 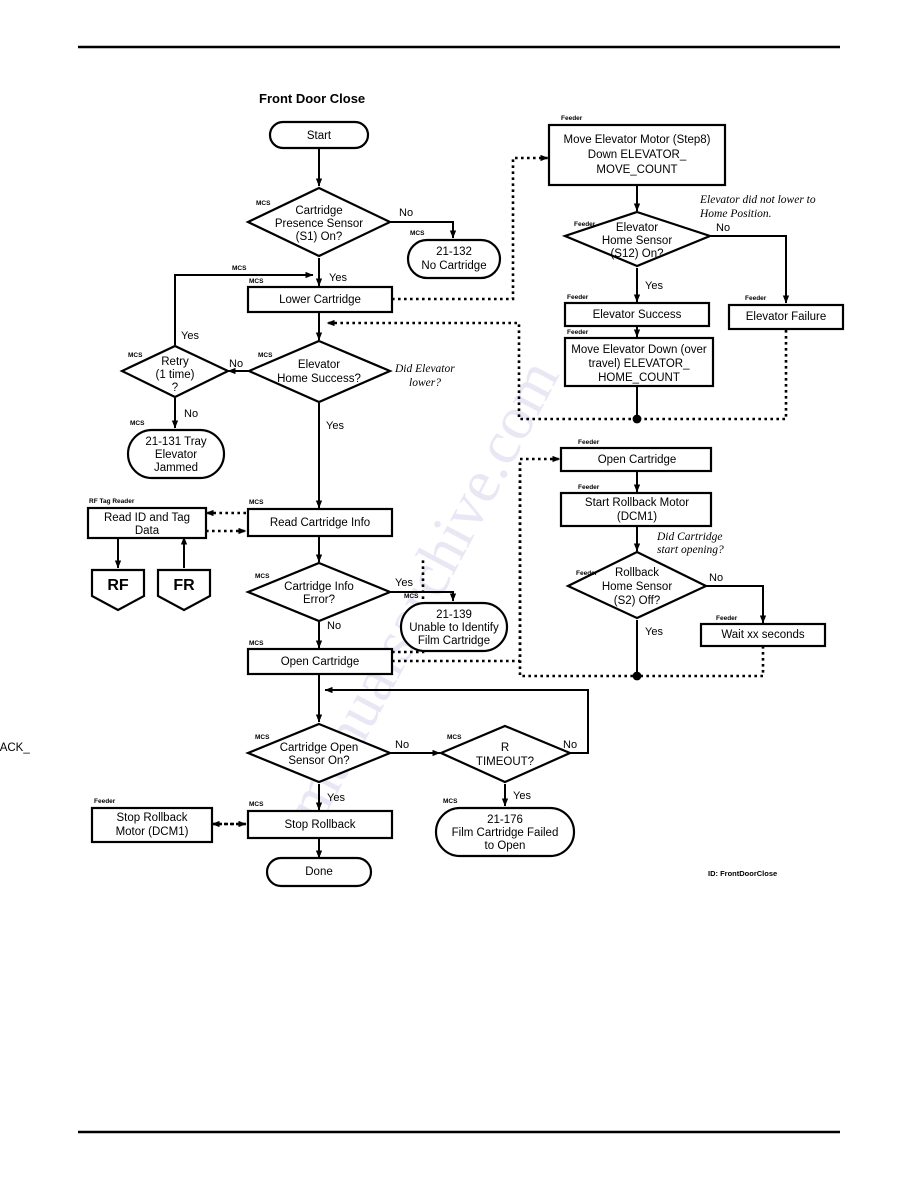 What do you see at coordinates (757, 200) in the screenshot?
I see `annotation-elevator-not-home-1: Elevator did not lower to` at bounding box center [757, 200].